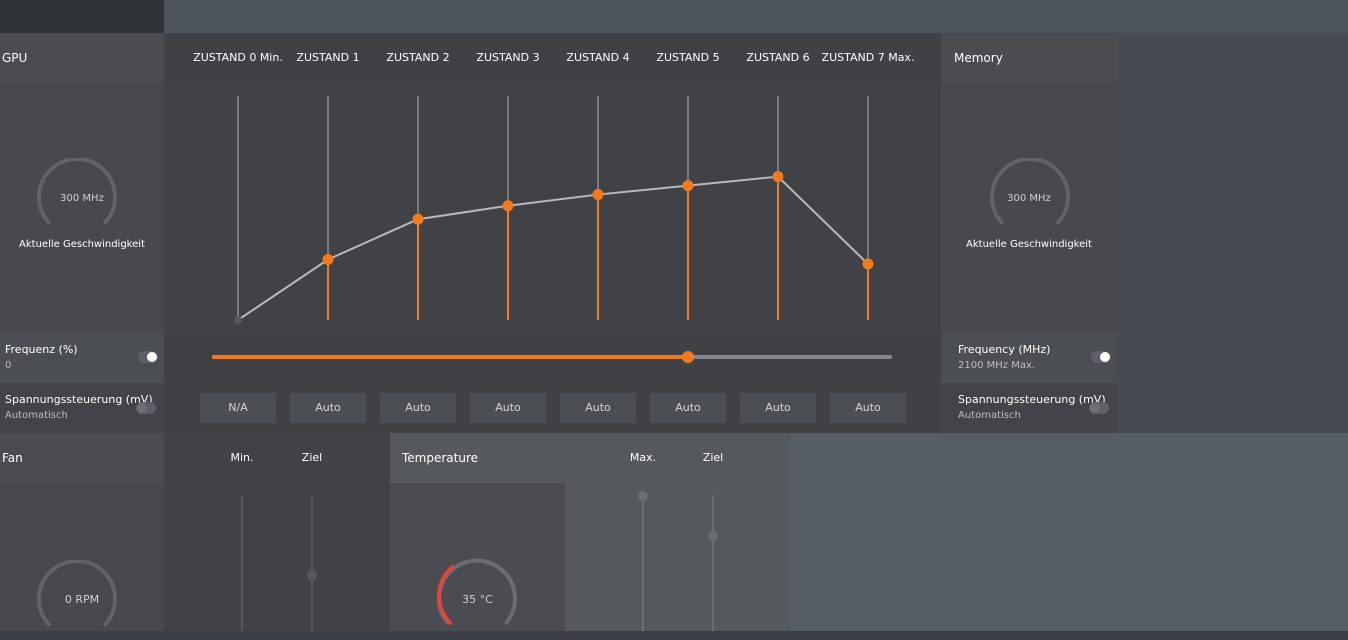  Describe the element at coordinates (238, 408) in the screenshot. I see `state-voltage-box-0: N/A` at that location.